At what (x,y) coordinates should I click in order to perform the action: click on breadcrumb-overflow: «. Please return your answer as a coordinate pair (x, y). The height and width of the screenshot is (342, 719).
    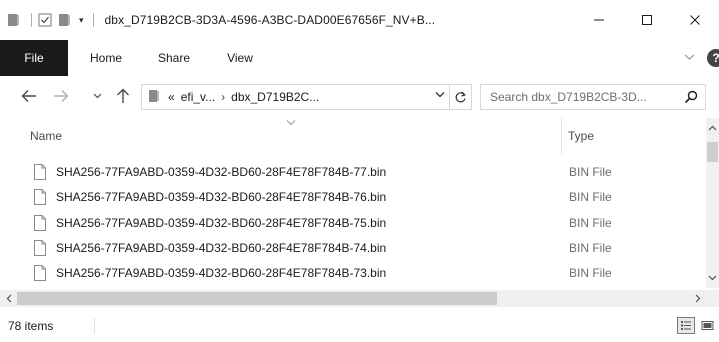
    Looking at the image, I should click on (171, 97).